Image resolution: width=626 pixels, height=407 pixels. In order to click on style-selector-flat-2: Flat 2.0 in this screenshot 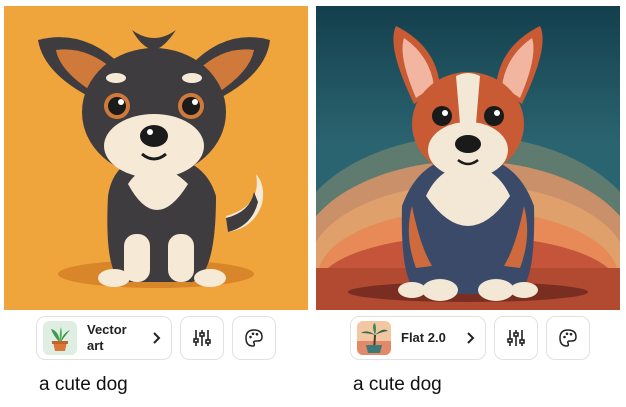, I will do `click(418, 338)`.